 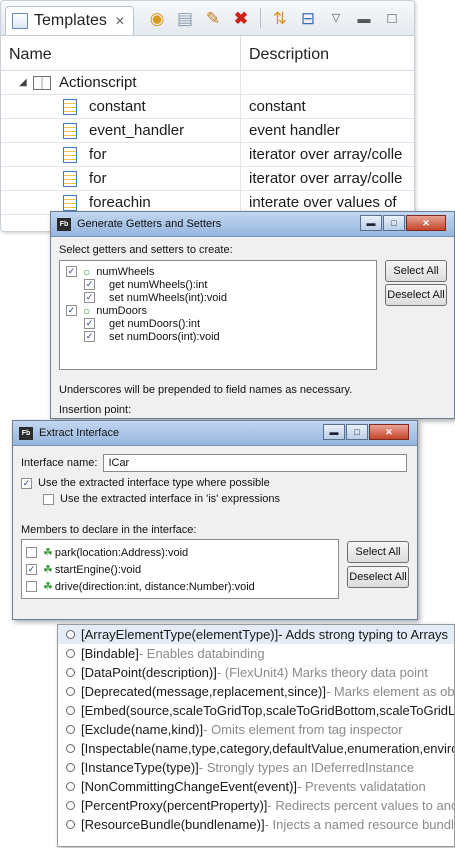 What do you see at coordinates (207, 131) in the screenshot?
I see `template-row: event_handler event handler` at bounding box center [207, 131].